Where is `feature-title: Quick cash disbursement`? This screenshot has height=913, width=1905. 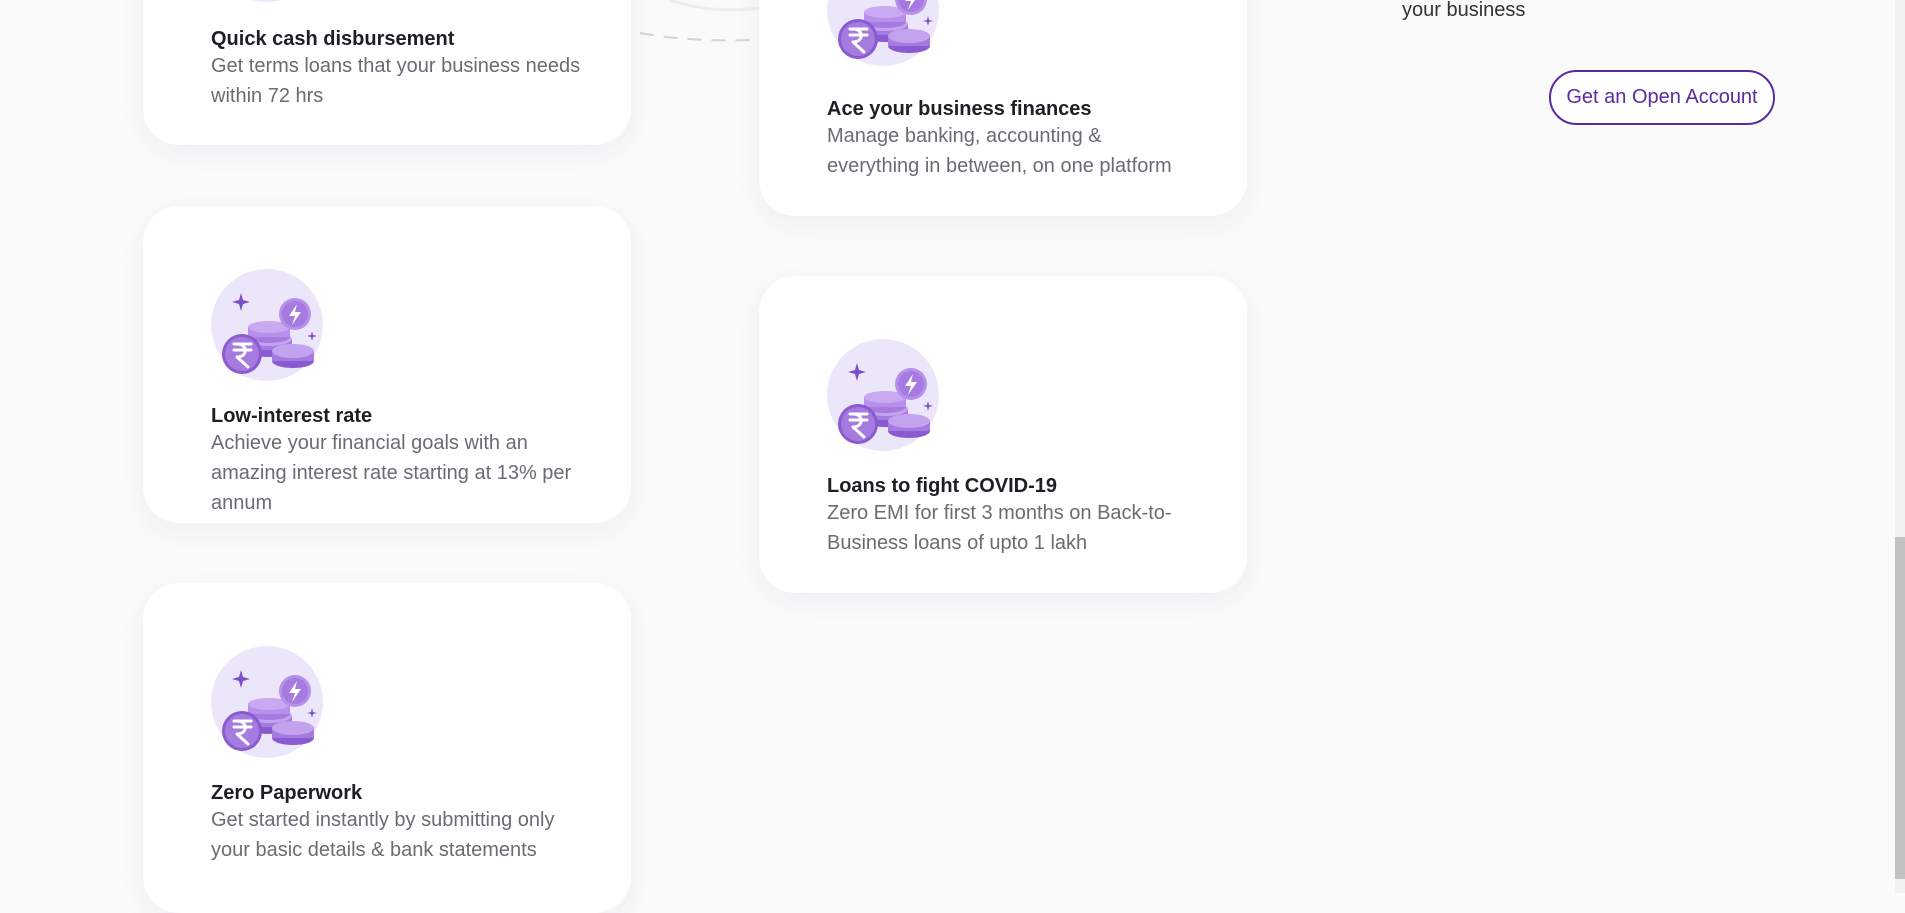
feature-title: Quick cash disbursement is located at coordinates (333, 39).